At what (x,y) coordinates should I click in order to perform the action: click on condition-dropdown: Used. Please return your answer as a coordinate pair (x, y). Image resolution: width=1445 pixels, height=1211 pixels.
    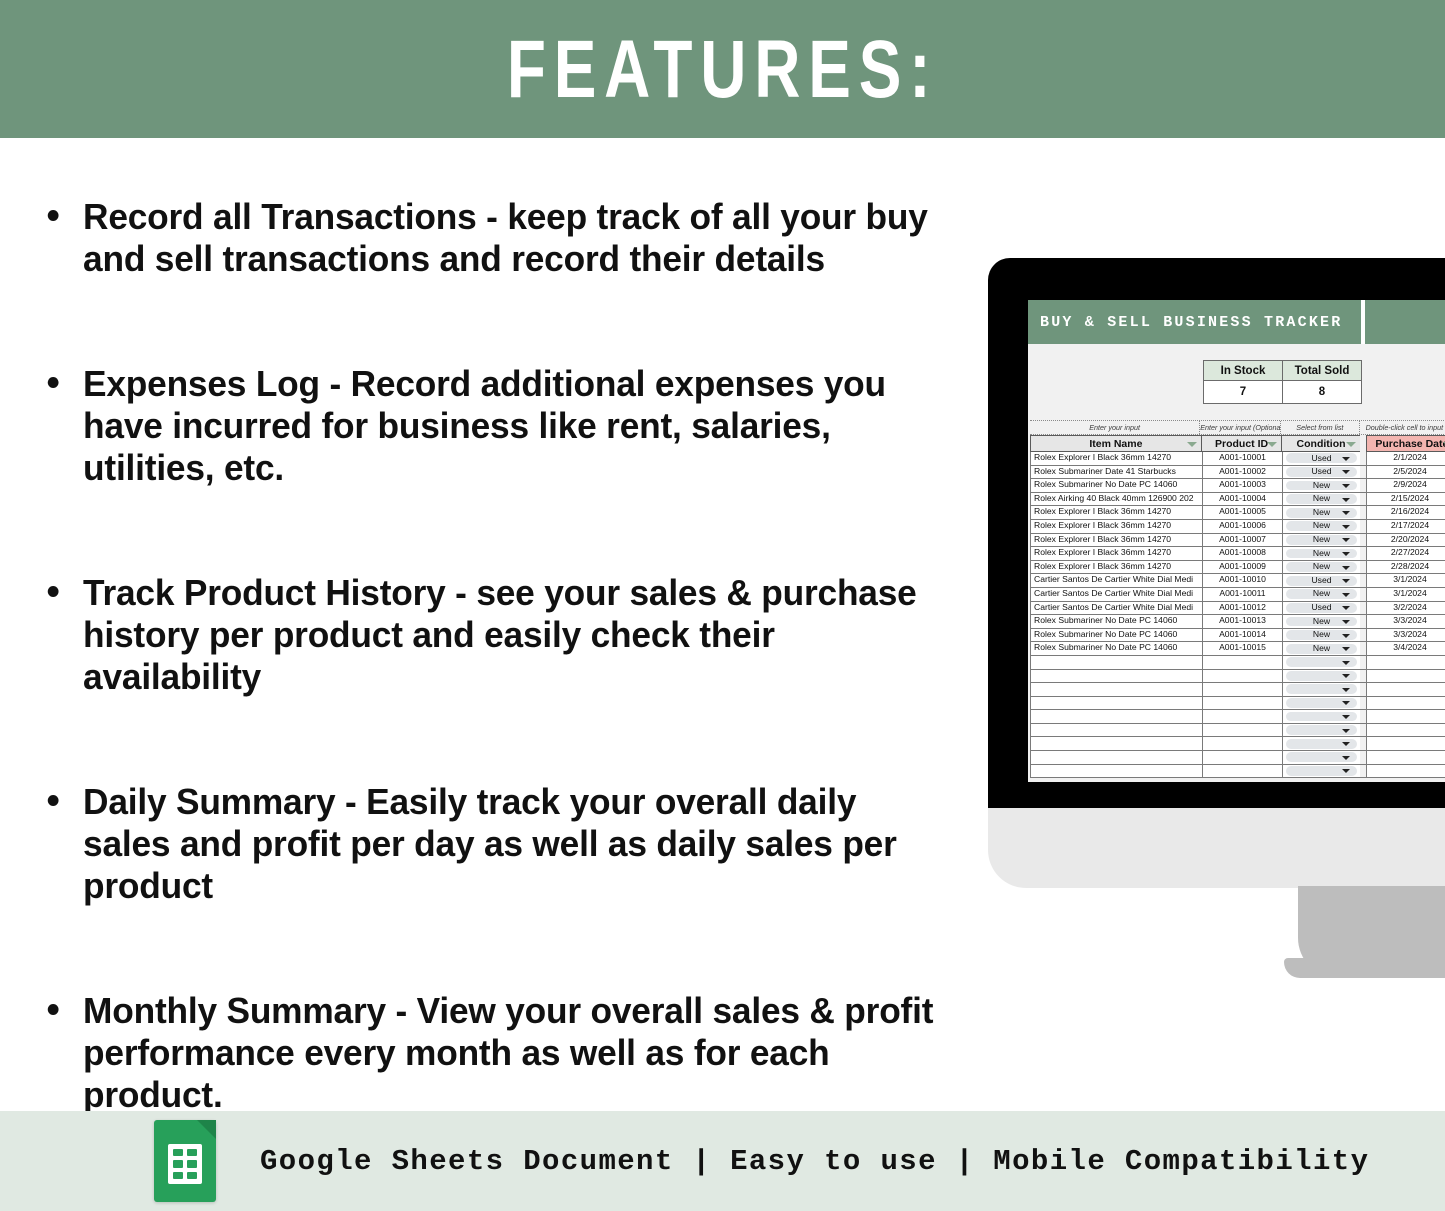
    Looking at the image, I should click on (1321, 607).